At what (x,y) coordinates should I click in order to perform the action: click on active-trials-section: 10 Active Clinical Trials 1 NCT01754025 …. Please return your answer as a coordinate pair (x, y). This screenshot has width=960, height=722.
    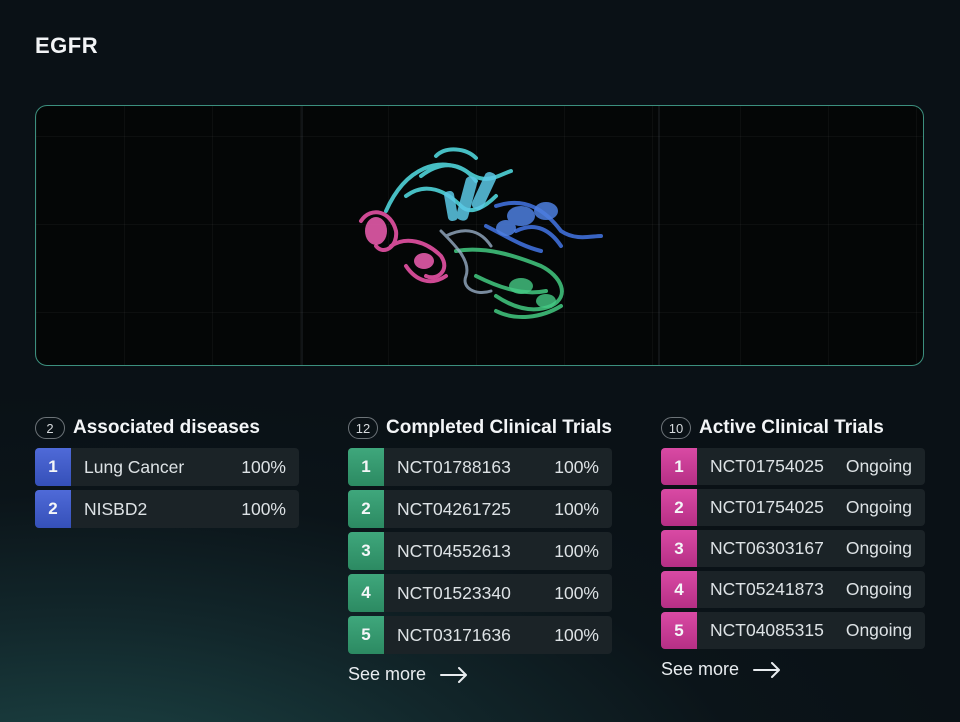
    Looking at the image, I should click on (793, 548).